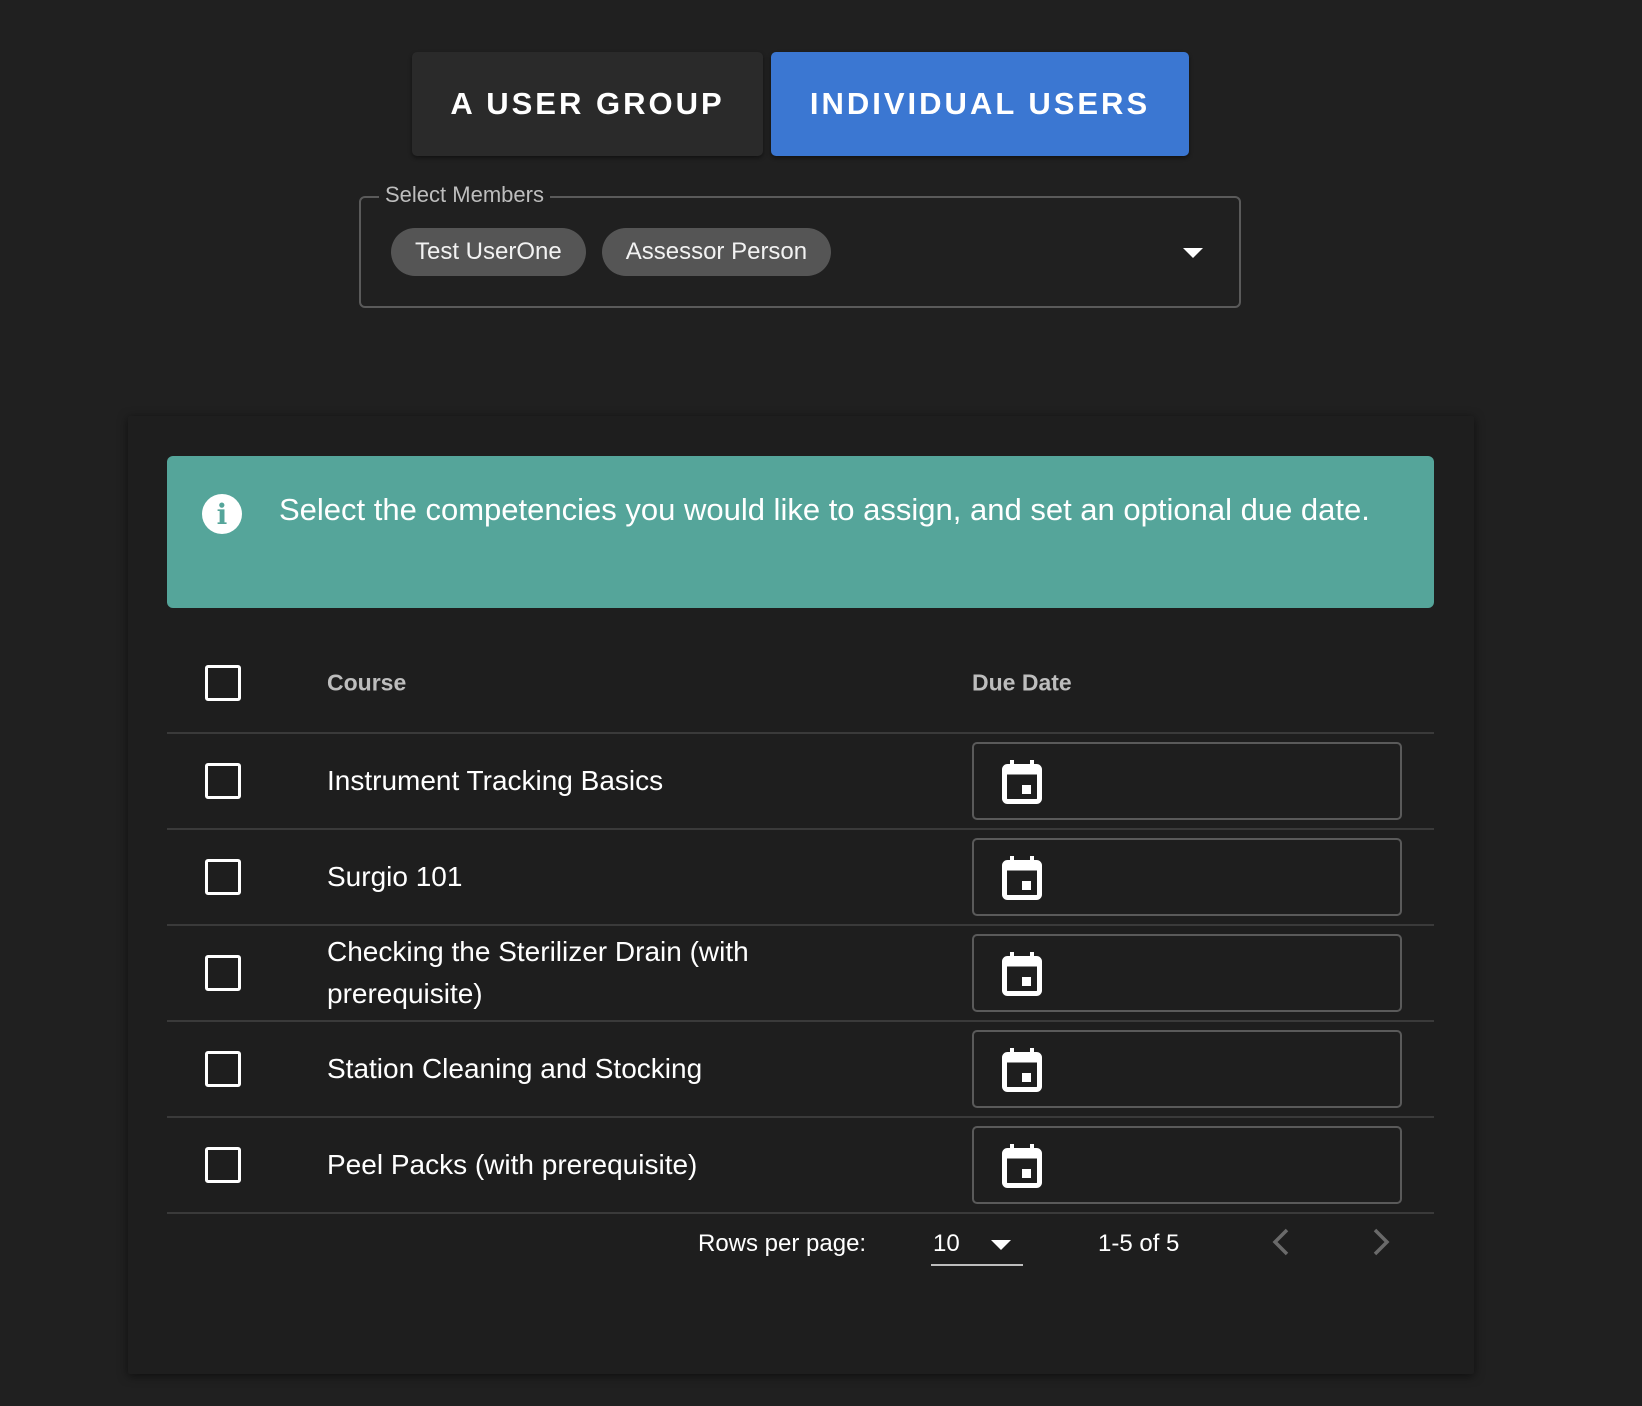 This screenshot has height=1406, width=1642. I want to click on member-chip: Assessor Person, so click(716, 252).